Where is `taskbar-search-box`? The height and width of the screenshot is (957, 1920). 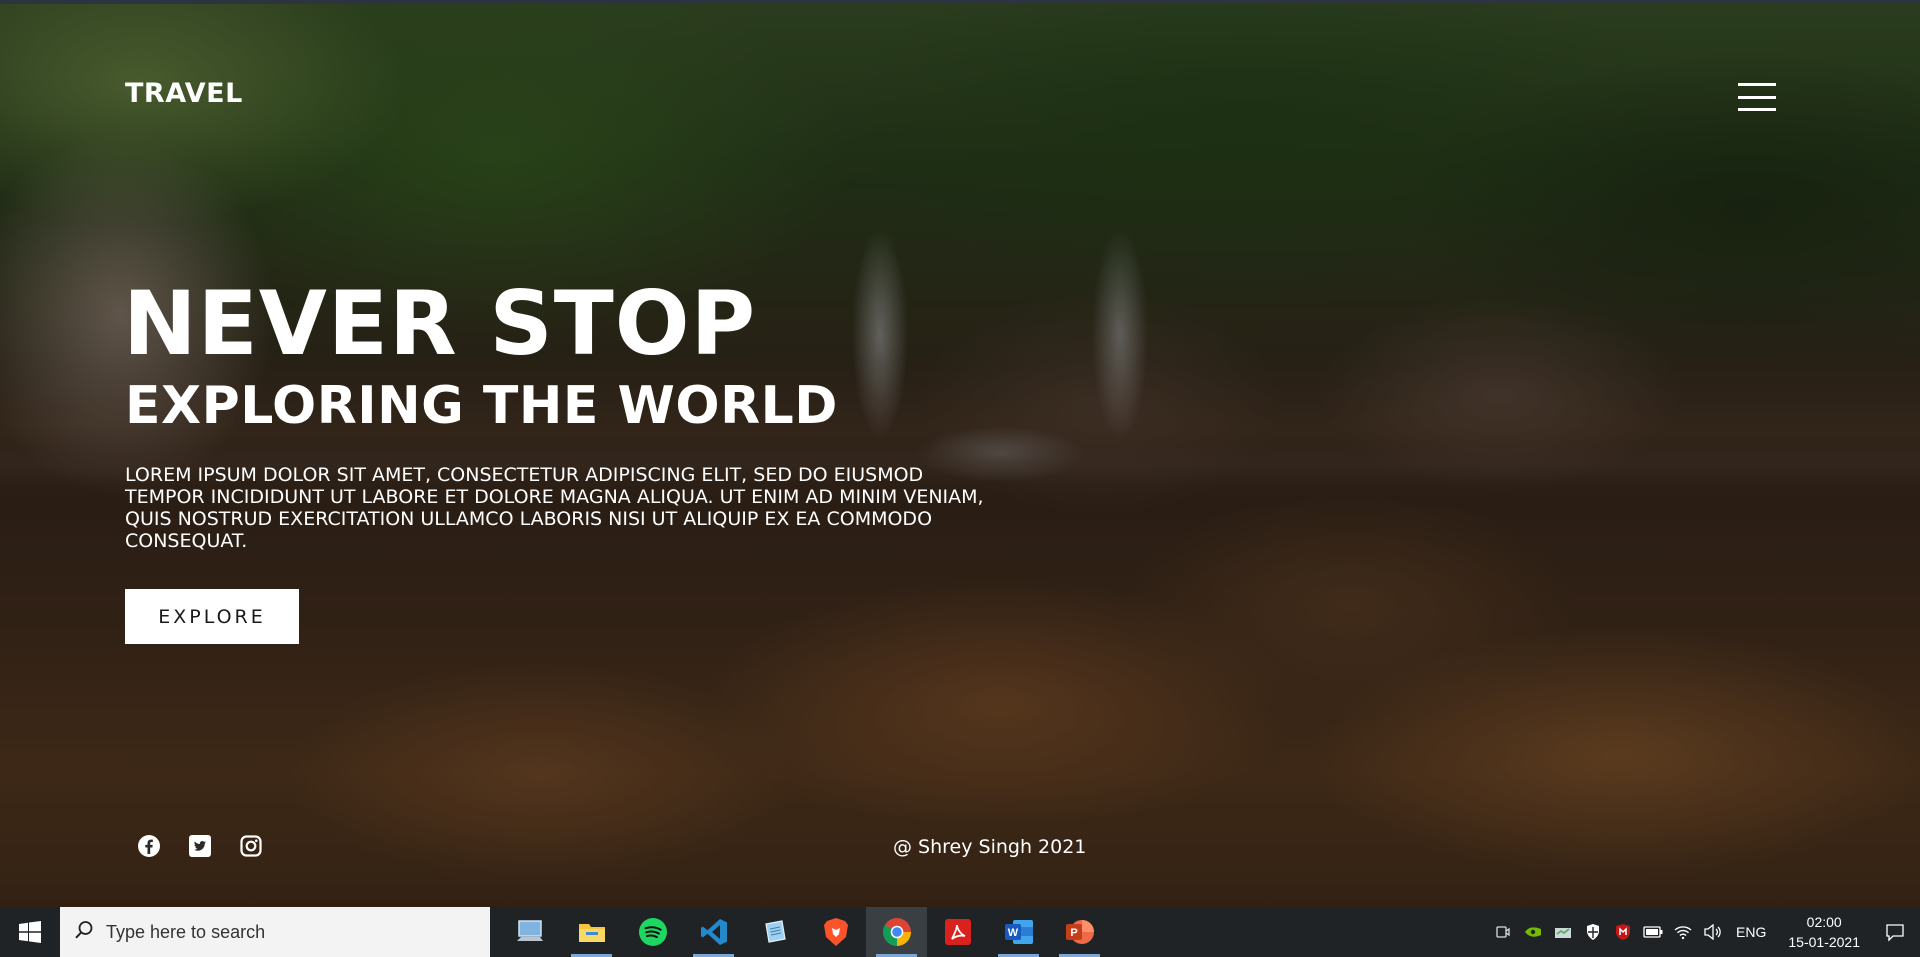
taskbar-search-box is located at coordinates (275, 932).